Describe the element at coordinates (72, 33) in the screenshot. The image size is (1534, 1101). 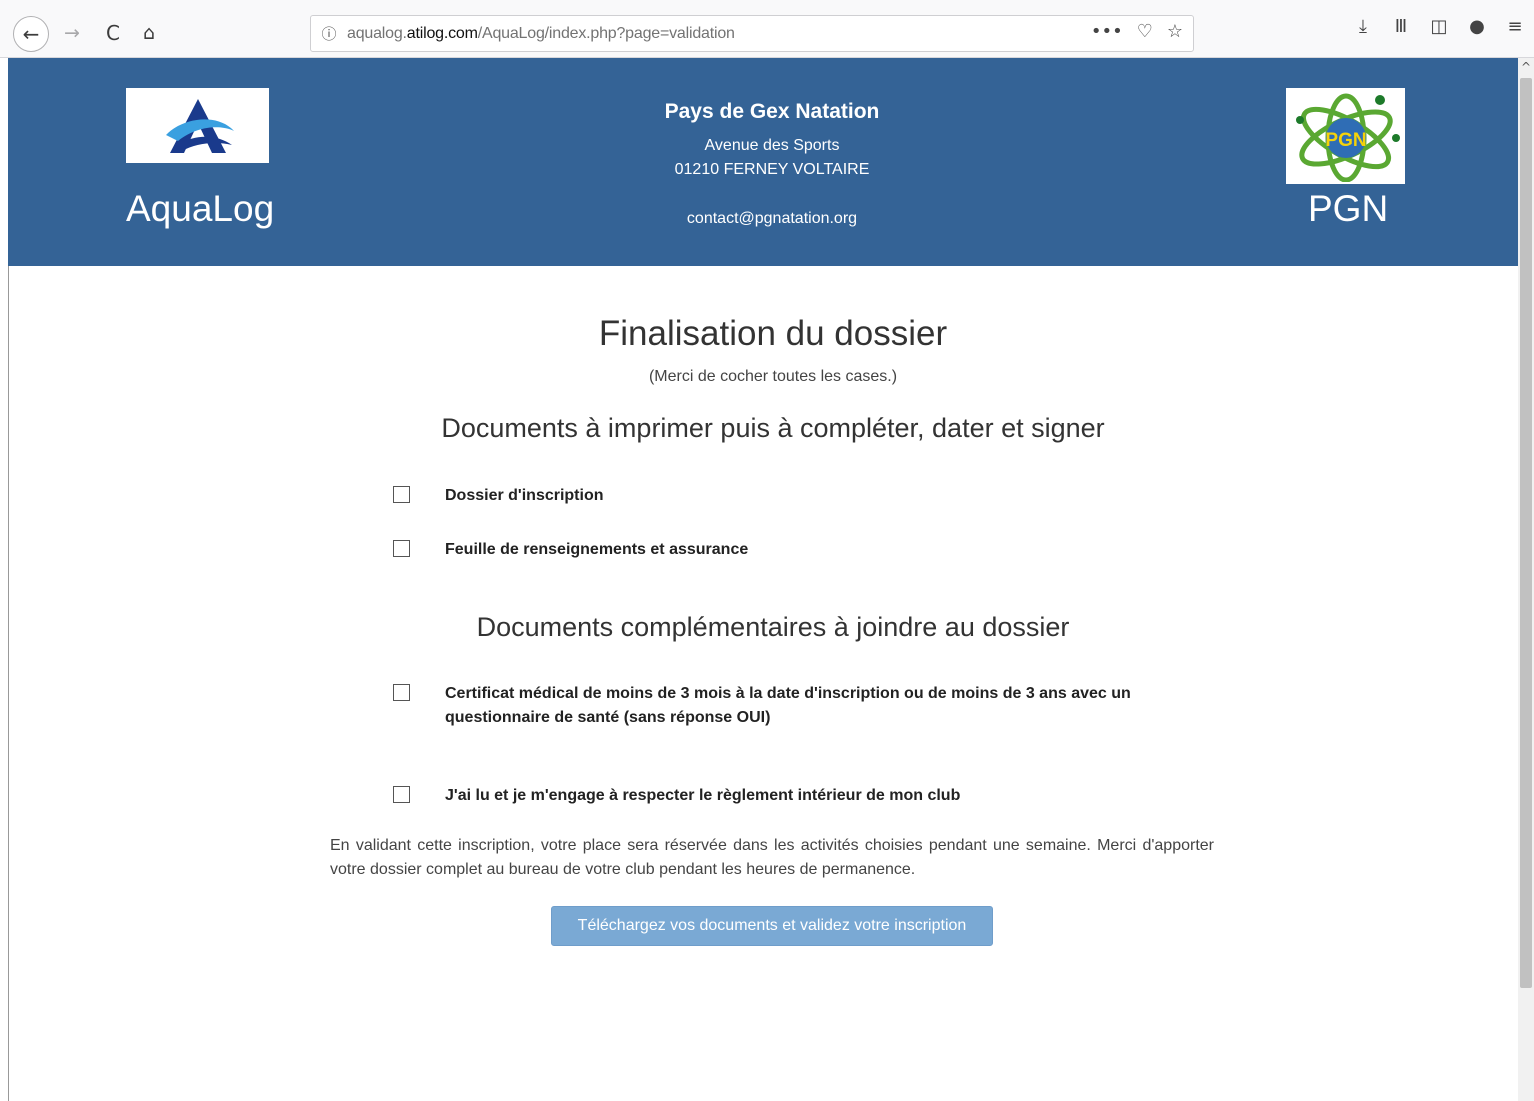
I see `forward-icon: →` at that location.